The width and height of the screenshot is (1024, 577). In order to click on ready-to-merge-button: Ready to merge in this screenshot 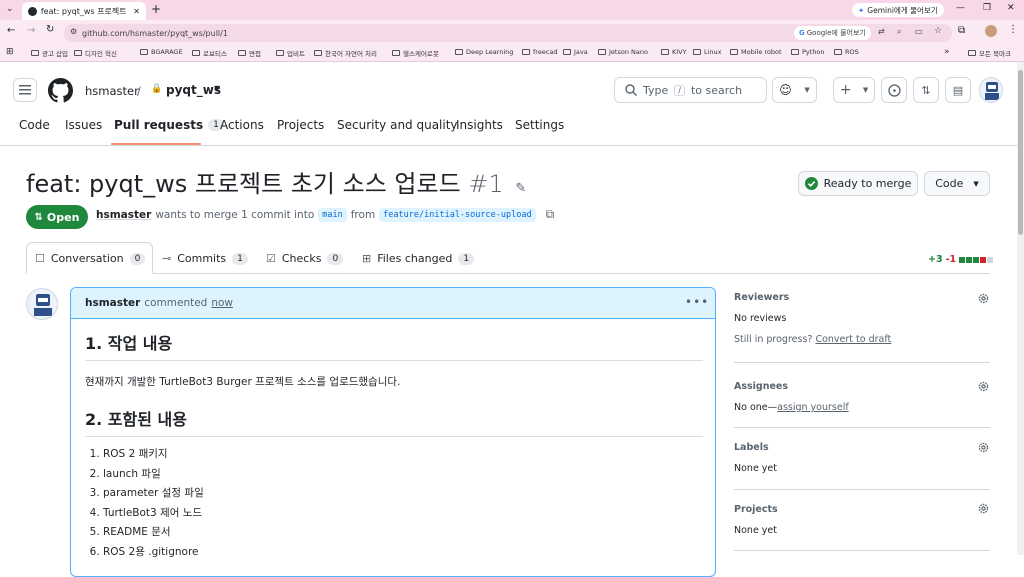, I will do `click(858, 183)`.